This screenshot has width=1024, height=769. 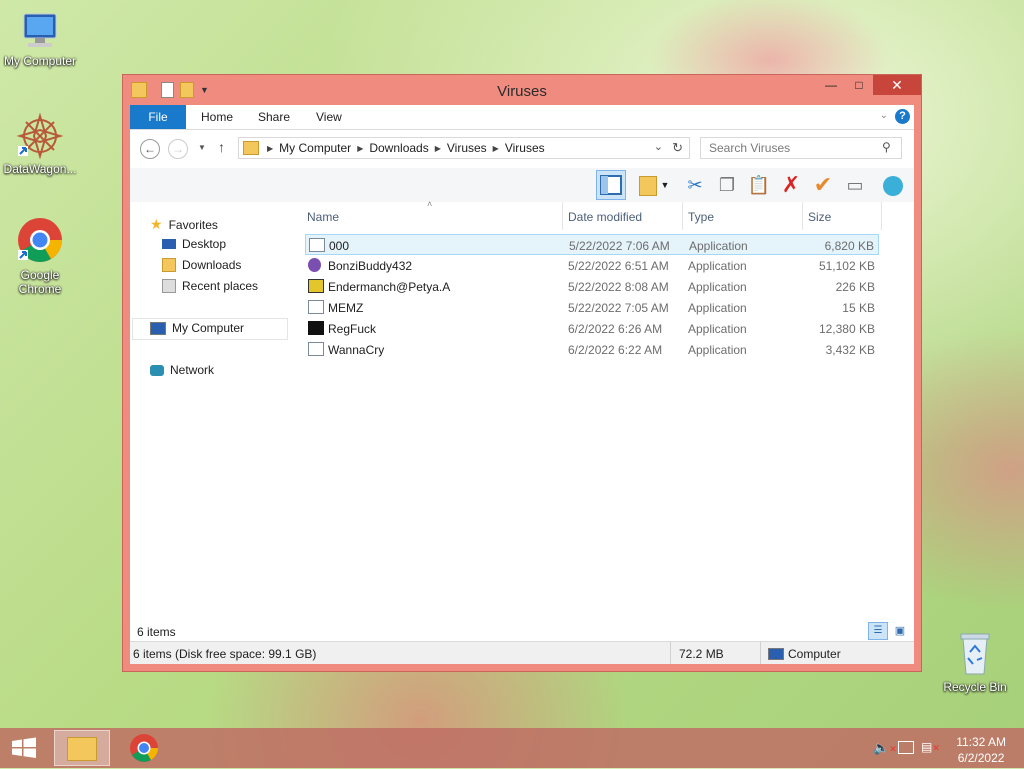 I want to click on search-icon: ⚲, so click(x=886, y=147).